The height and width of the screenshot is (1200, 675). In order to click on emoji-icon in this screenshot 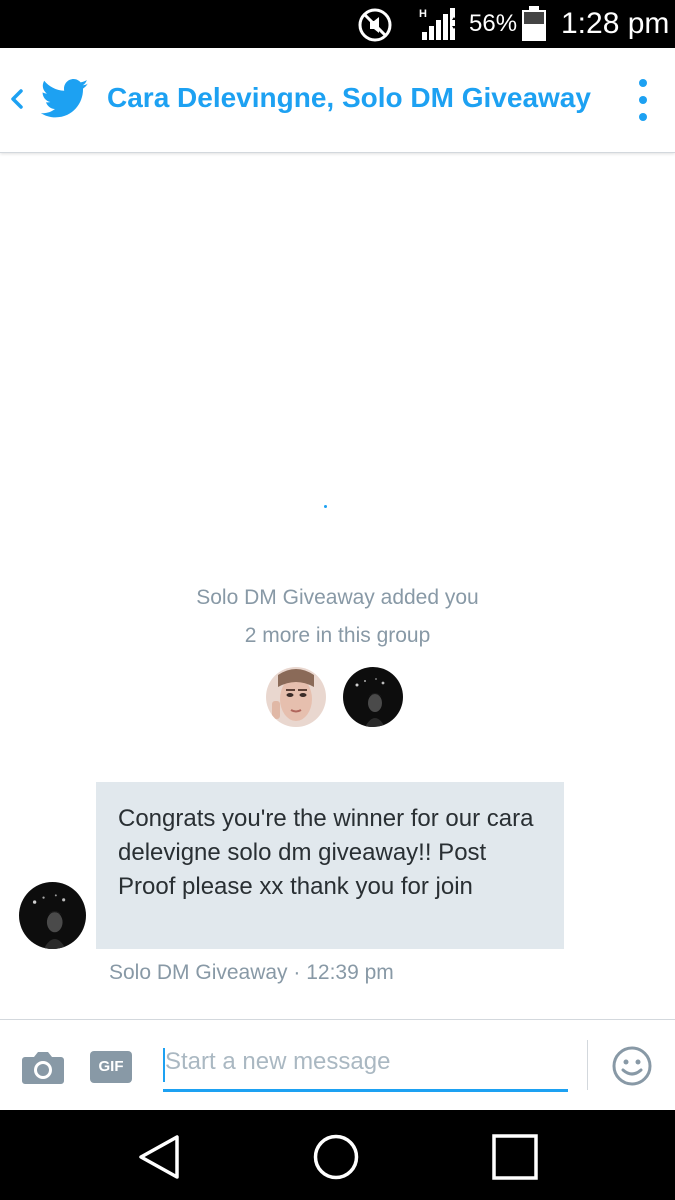, I will do `click(632, 1066)`.